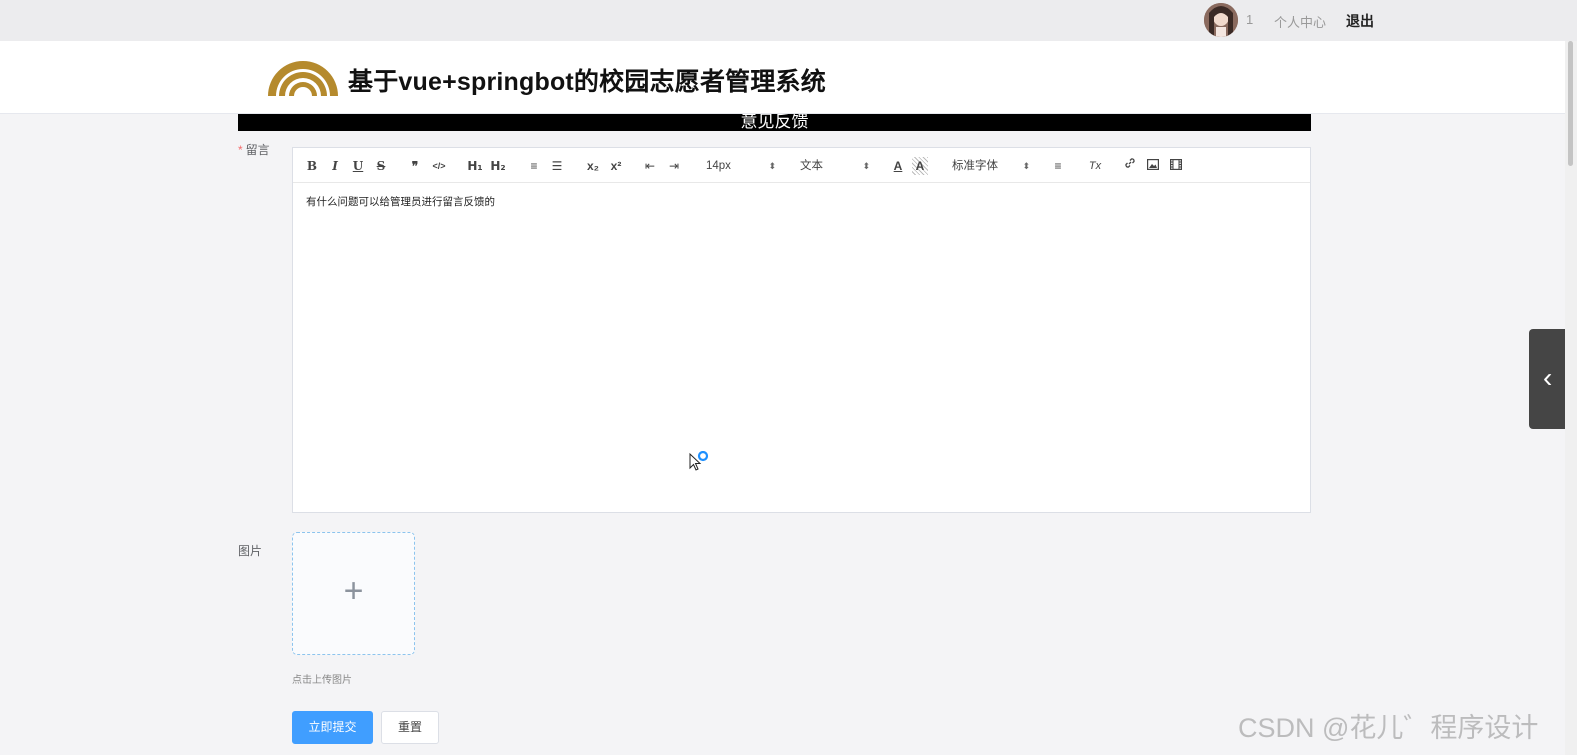 The height and width of the screenshot is (755, 1577). I want to click on site-header: 基于vue+springbot的校园志愿者管理系统, so click(788, 77).